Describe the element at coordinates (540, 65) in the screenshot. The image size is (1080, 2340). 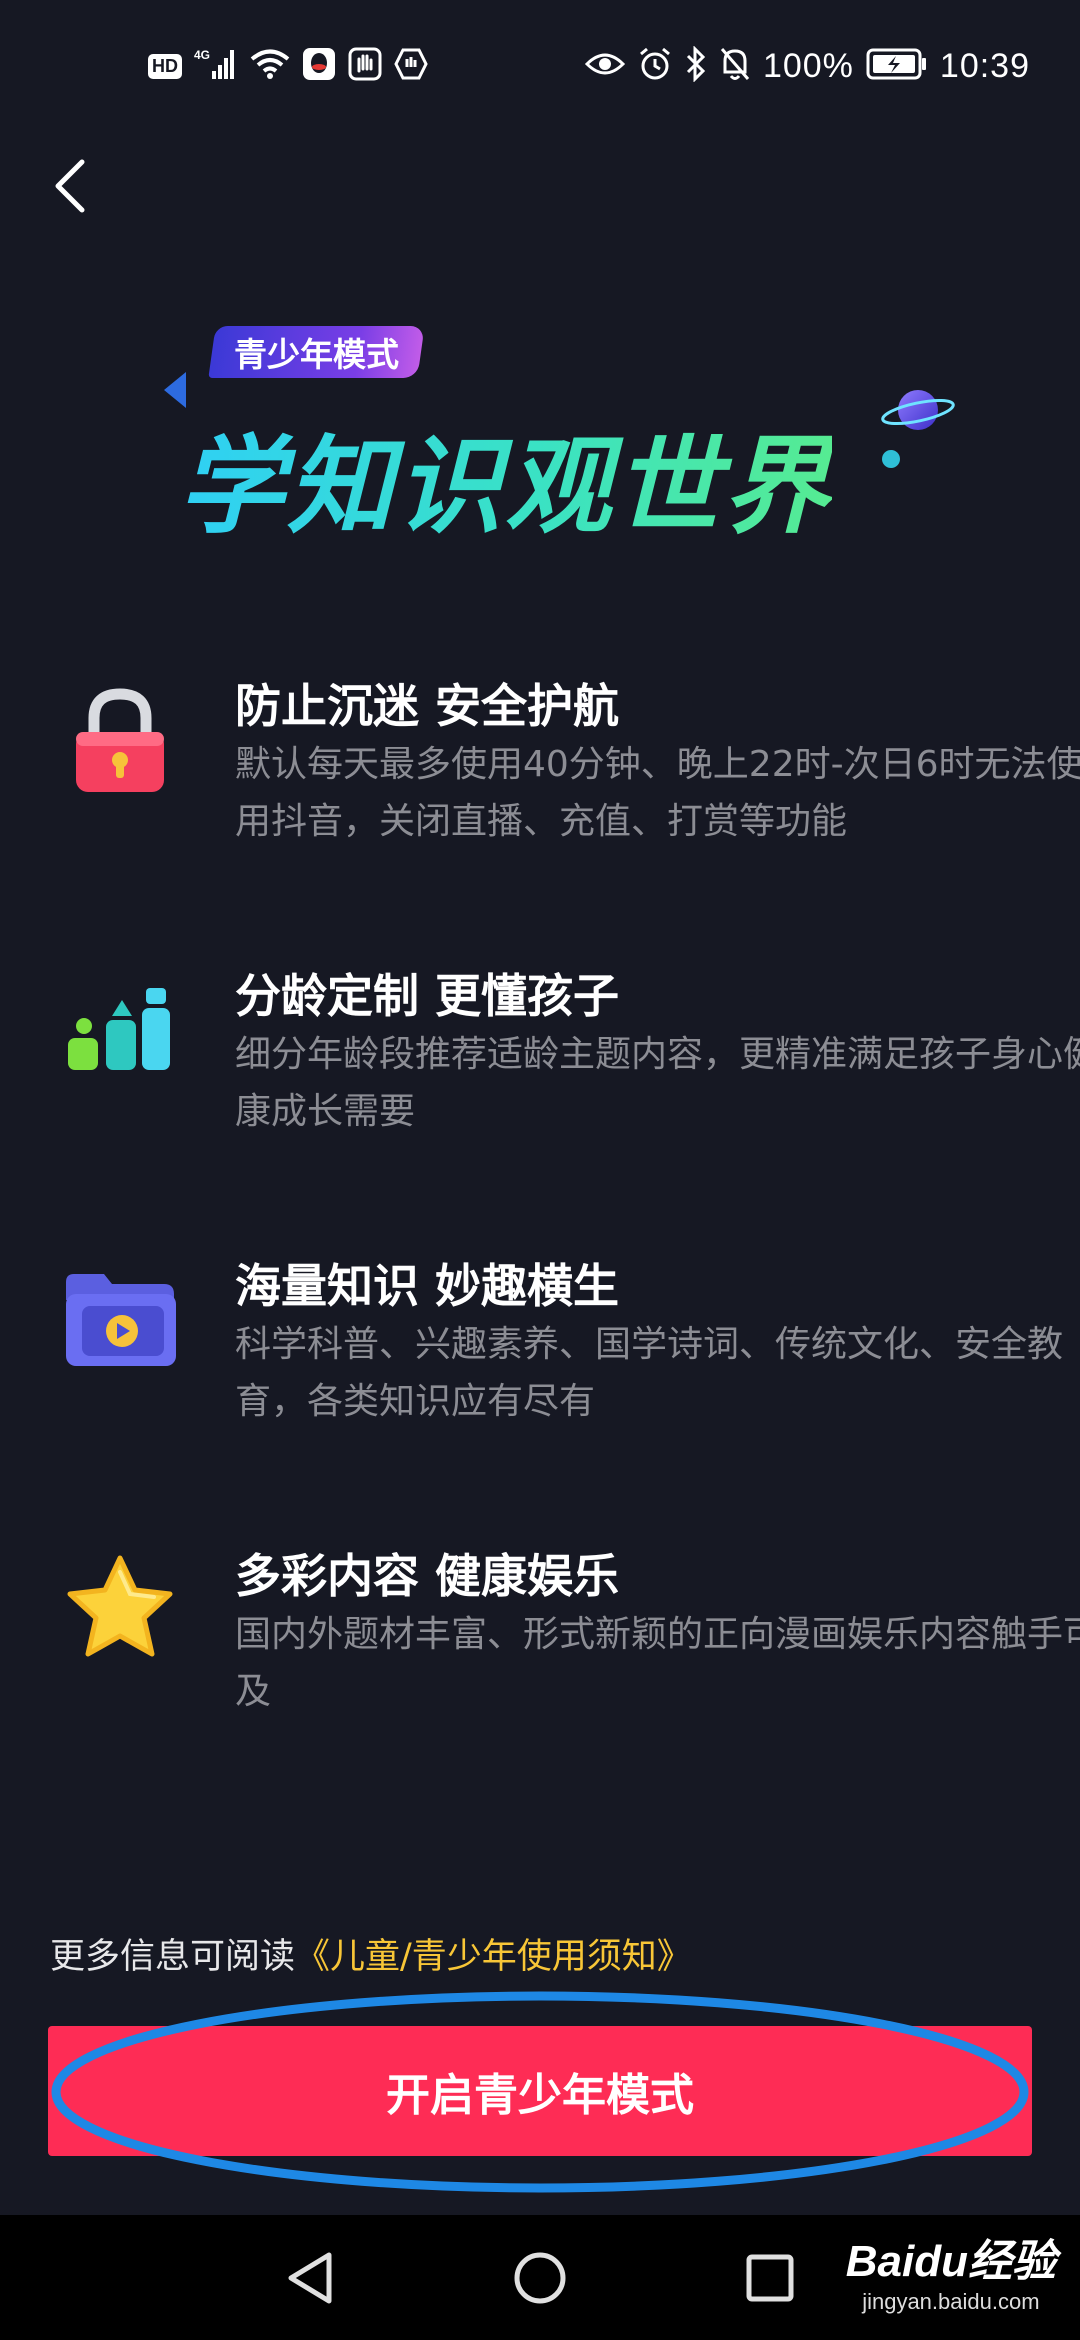
I see `status-bar: HD 4G 100% 10:39` at that location.